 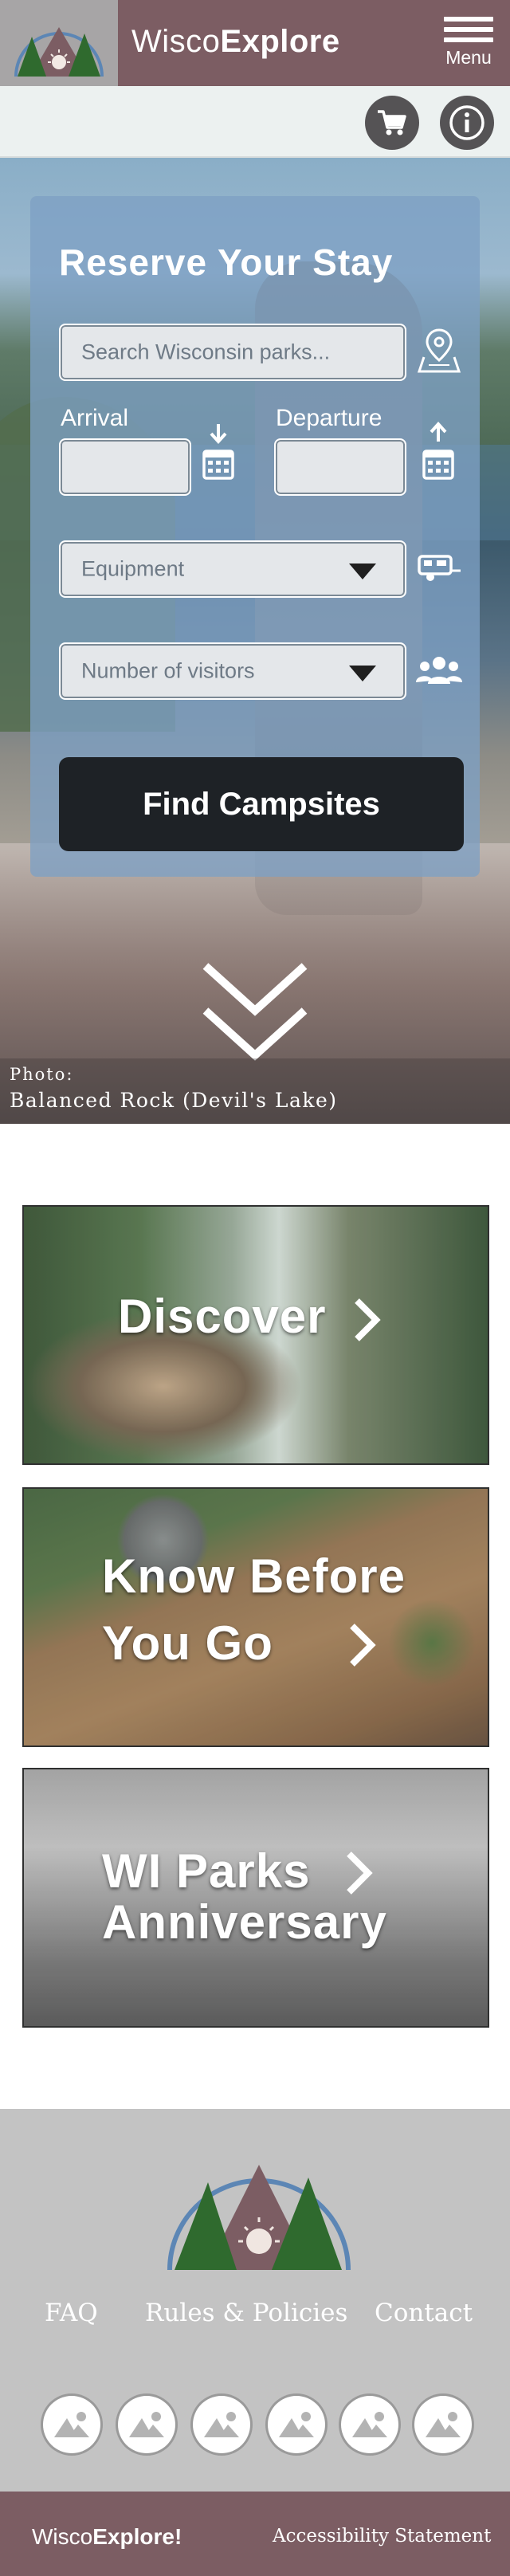 What do you see at coordinates (59, 52) in the screenshot?
I see `logo-icon` at bounding box center [59, 52].